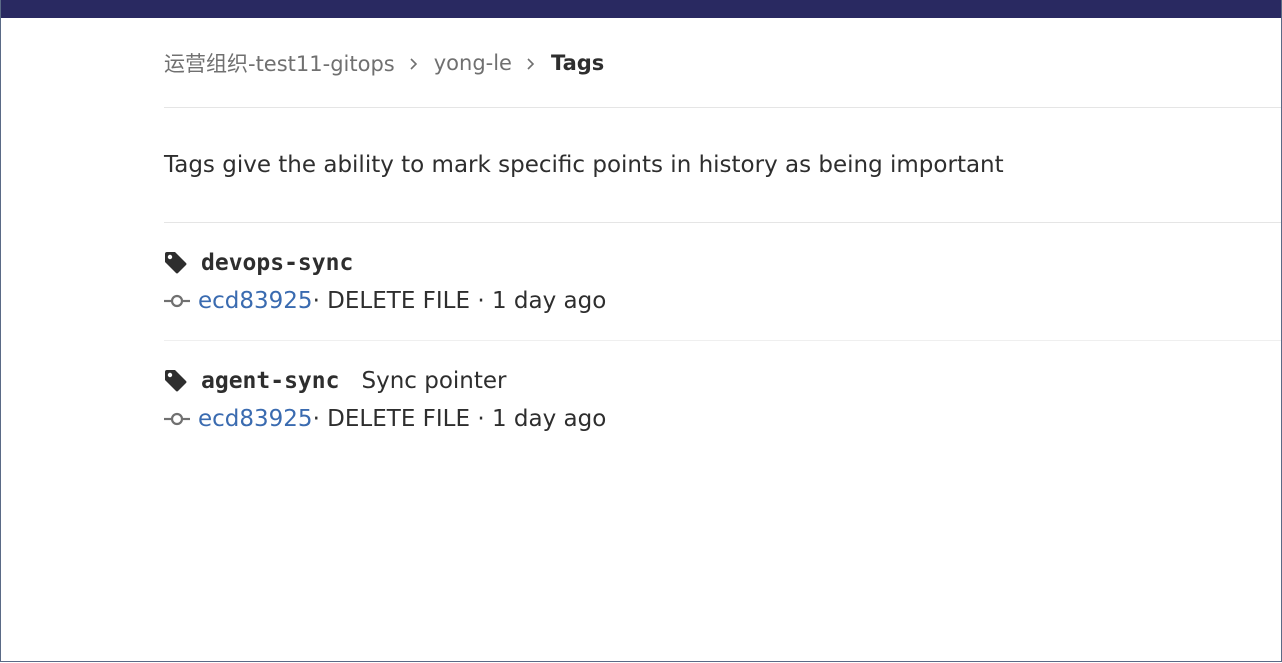  Describe the element at coordinates (722, 63) in the screenshot. I see `breadcrumb: 运营组织-test11-gitops yong-le Tags` at that location.